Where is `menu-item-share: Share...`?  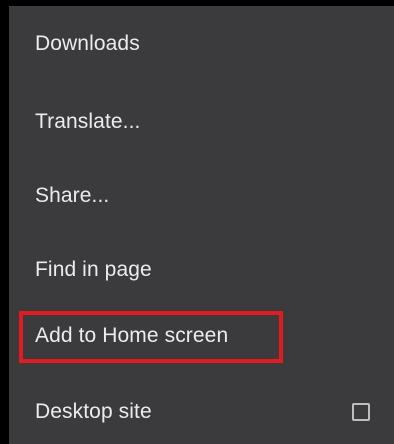
menu-item-share: Share... is located at coordinates (201, 196).